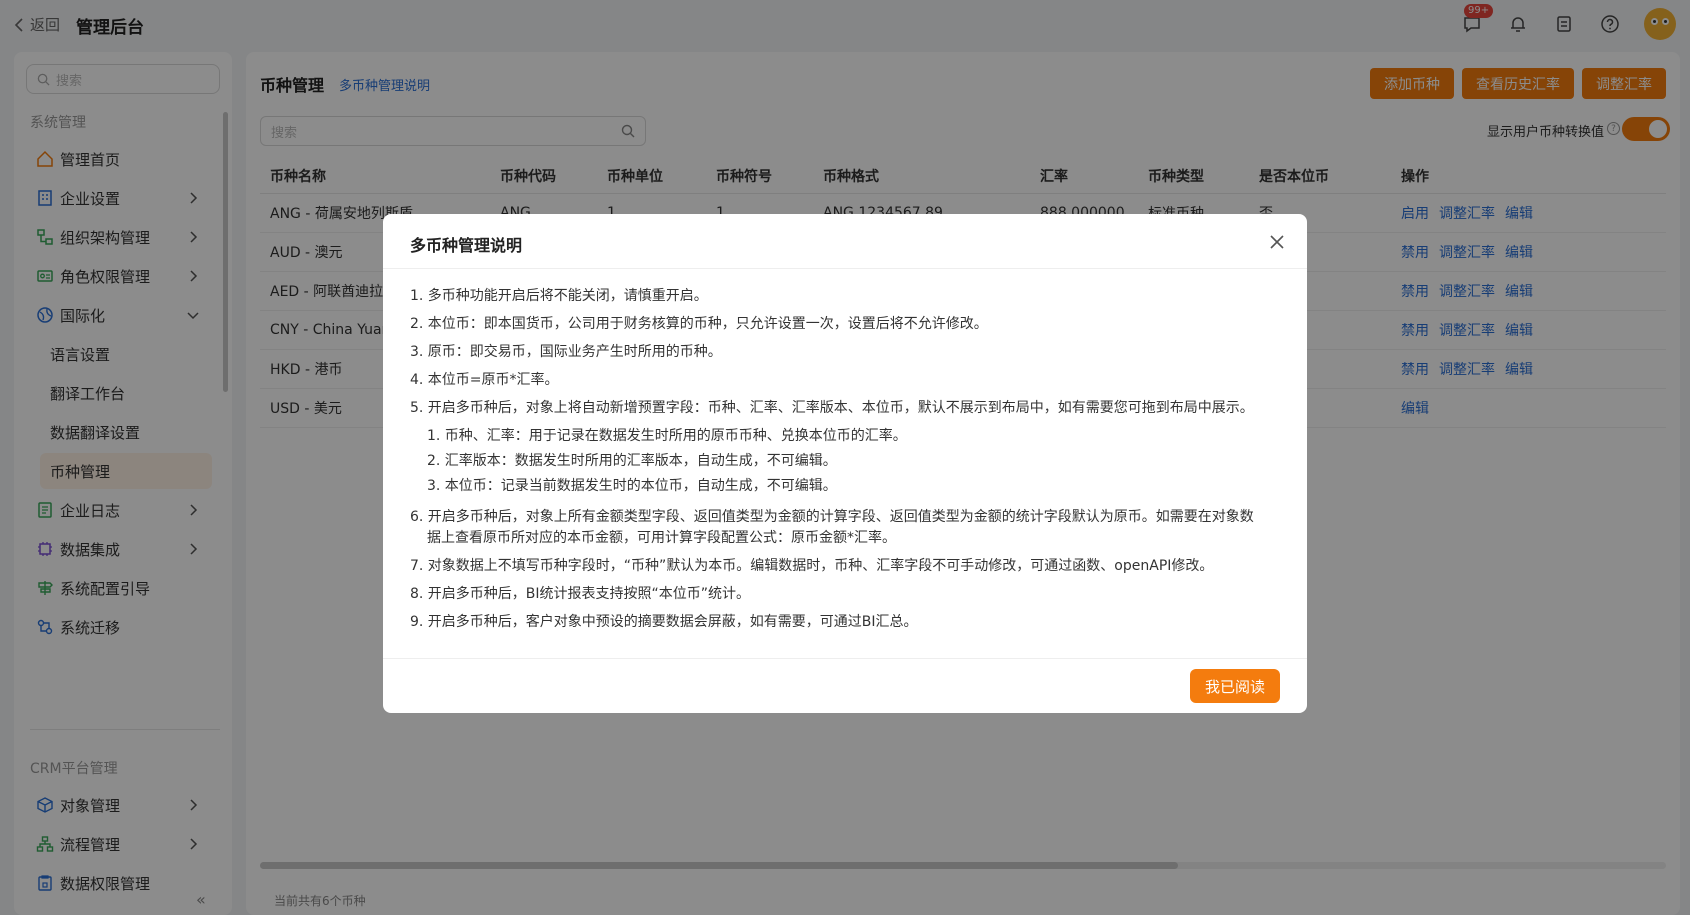  What do you see at coordinates (1277, 242) in the screenshot?
I see `close-icon` at bounding box center [1277, 242].